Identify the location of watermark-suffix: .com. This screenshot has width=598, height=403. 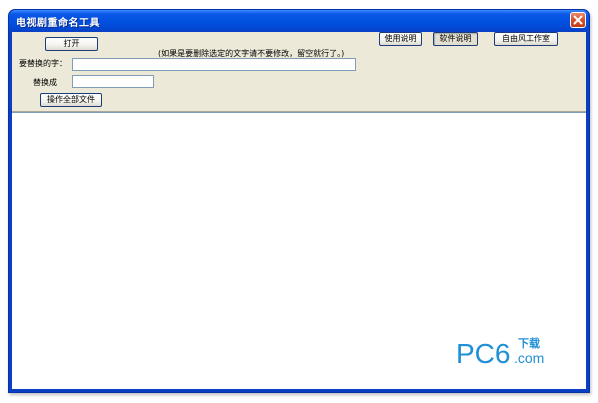
(529, 358).